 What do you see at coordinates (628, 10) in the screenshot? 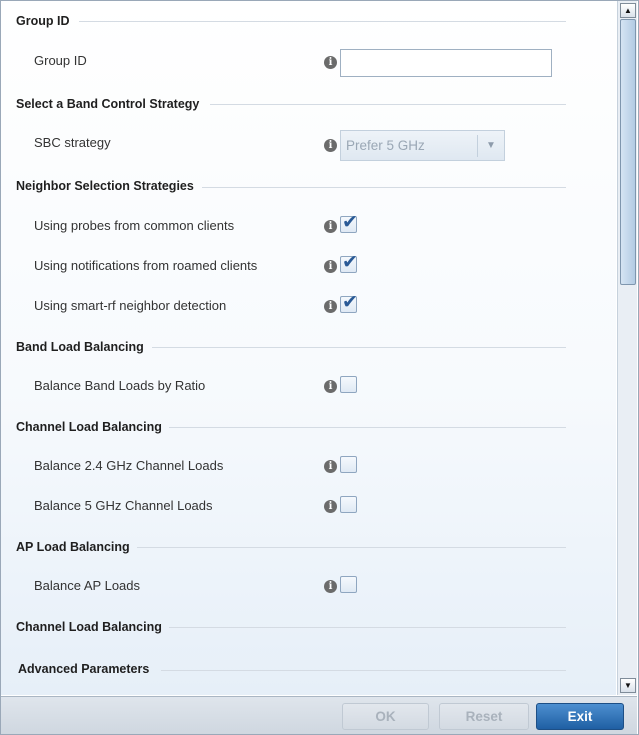
I see `scroll-up-icon: ▲` at bounding box center [628, 10].